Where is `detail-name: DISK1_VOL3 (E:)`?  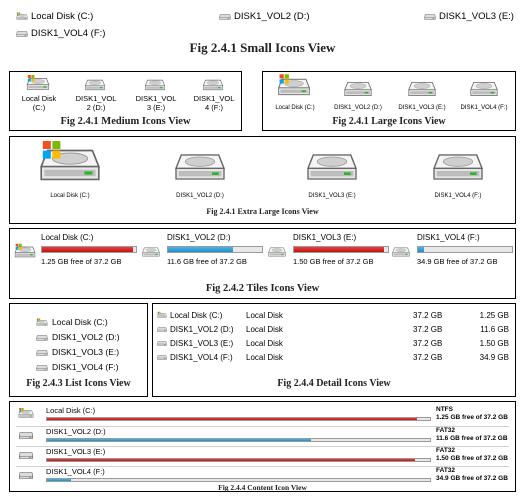
detail-name: DISK1_VOL3 (E:) is located at coordinates (202, 343).